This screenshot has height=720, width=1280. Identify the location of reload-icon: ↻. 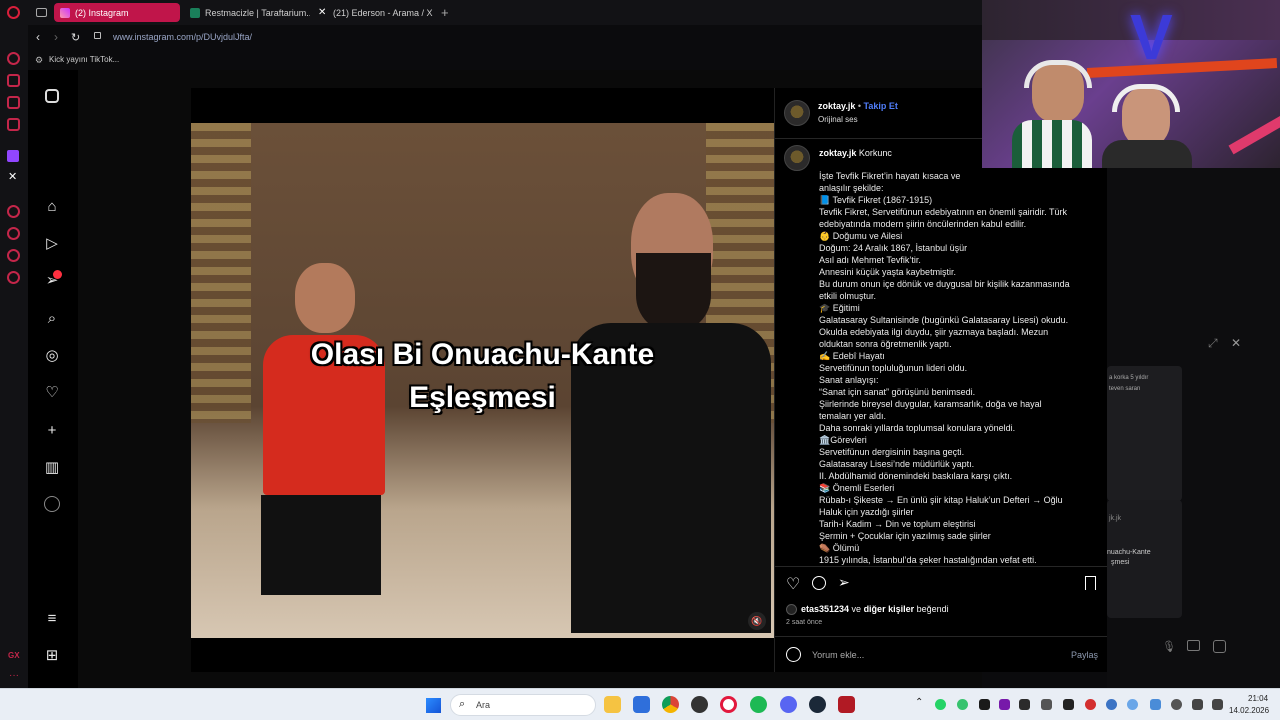
(75, 37).